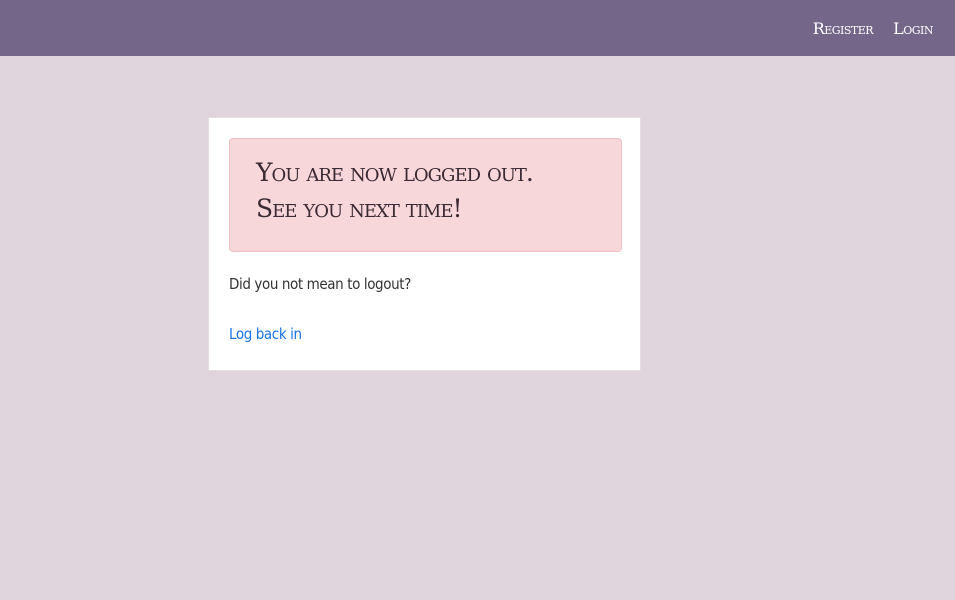 The width and height of the screenshot is (955, 600). Describe the element at coordinates (477, 28) in the screenshot. I see `top-navbar: Register Login` at that location.